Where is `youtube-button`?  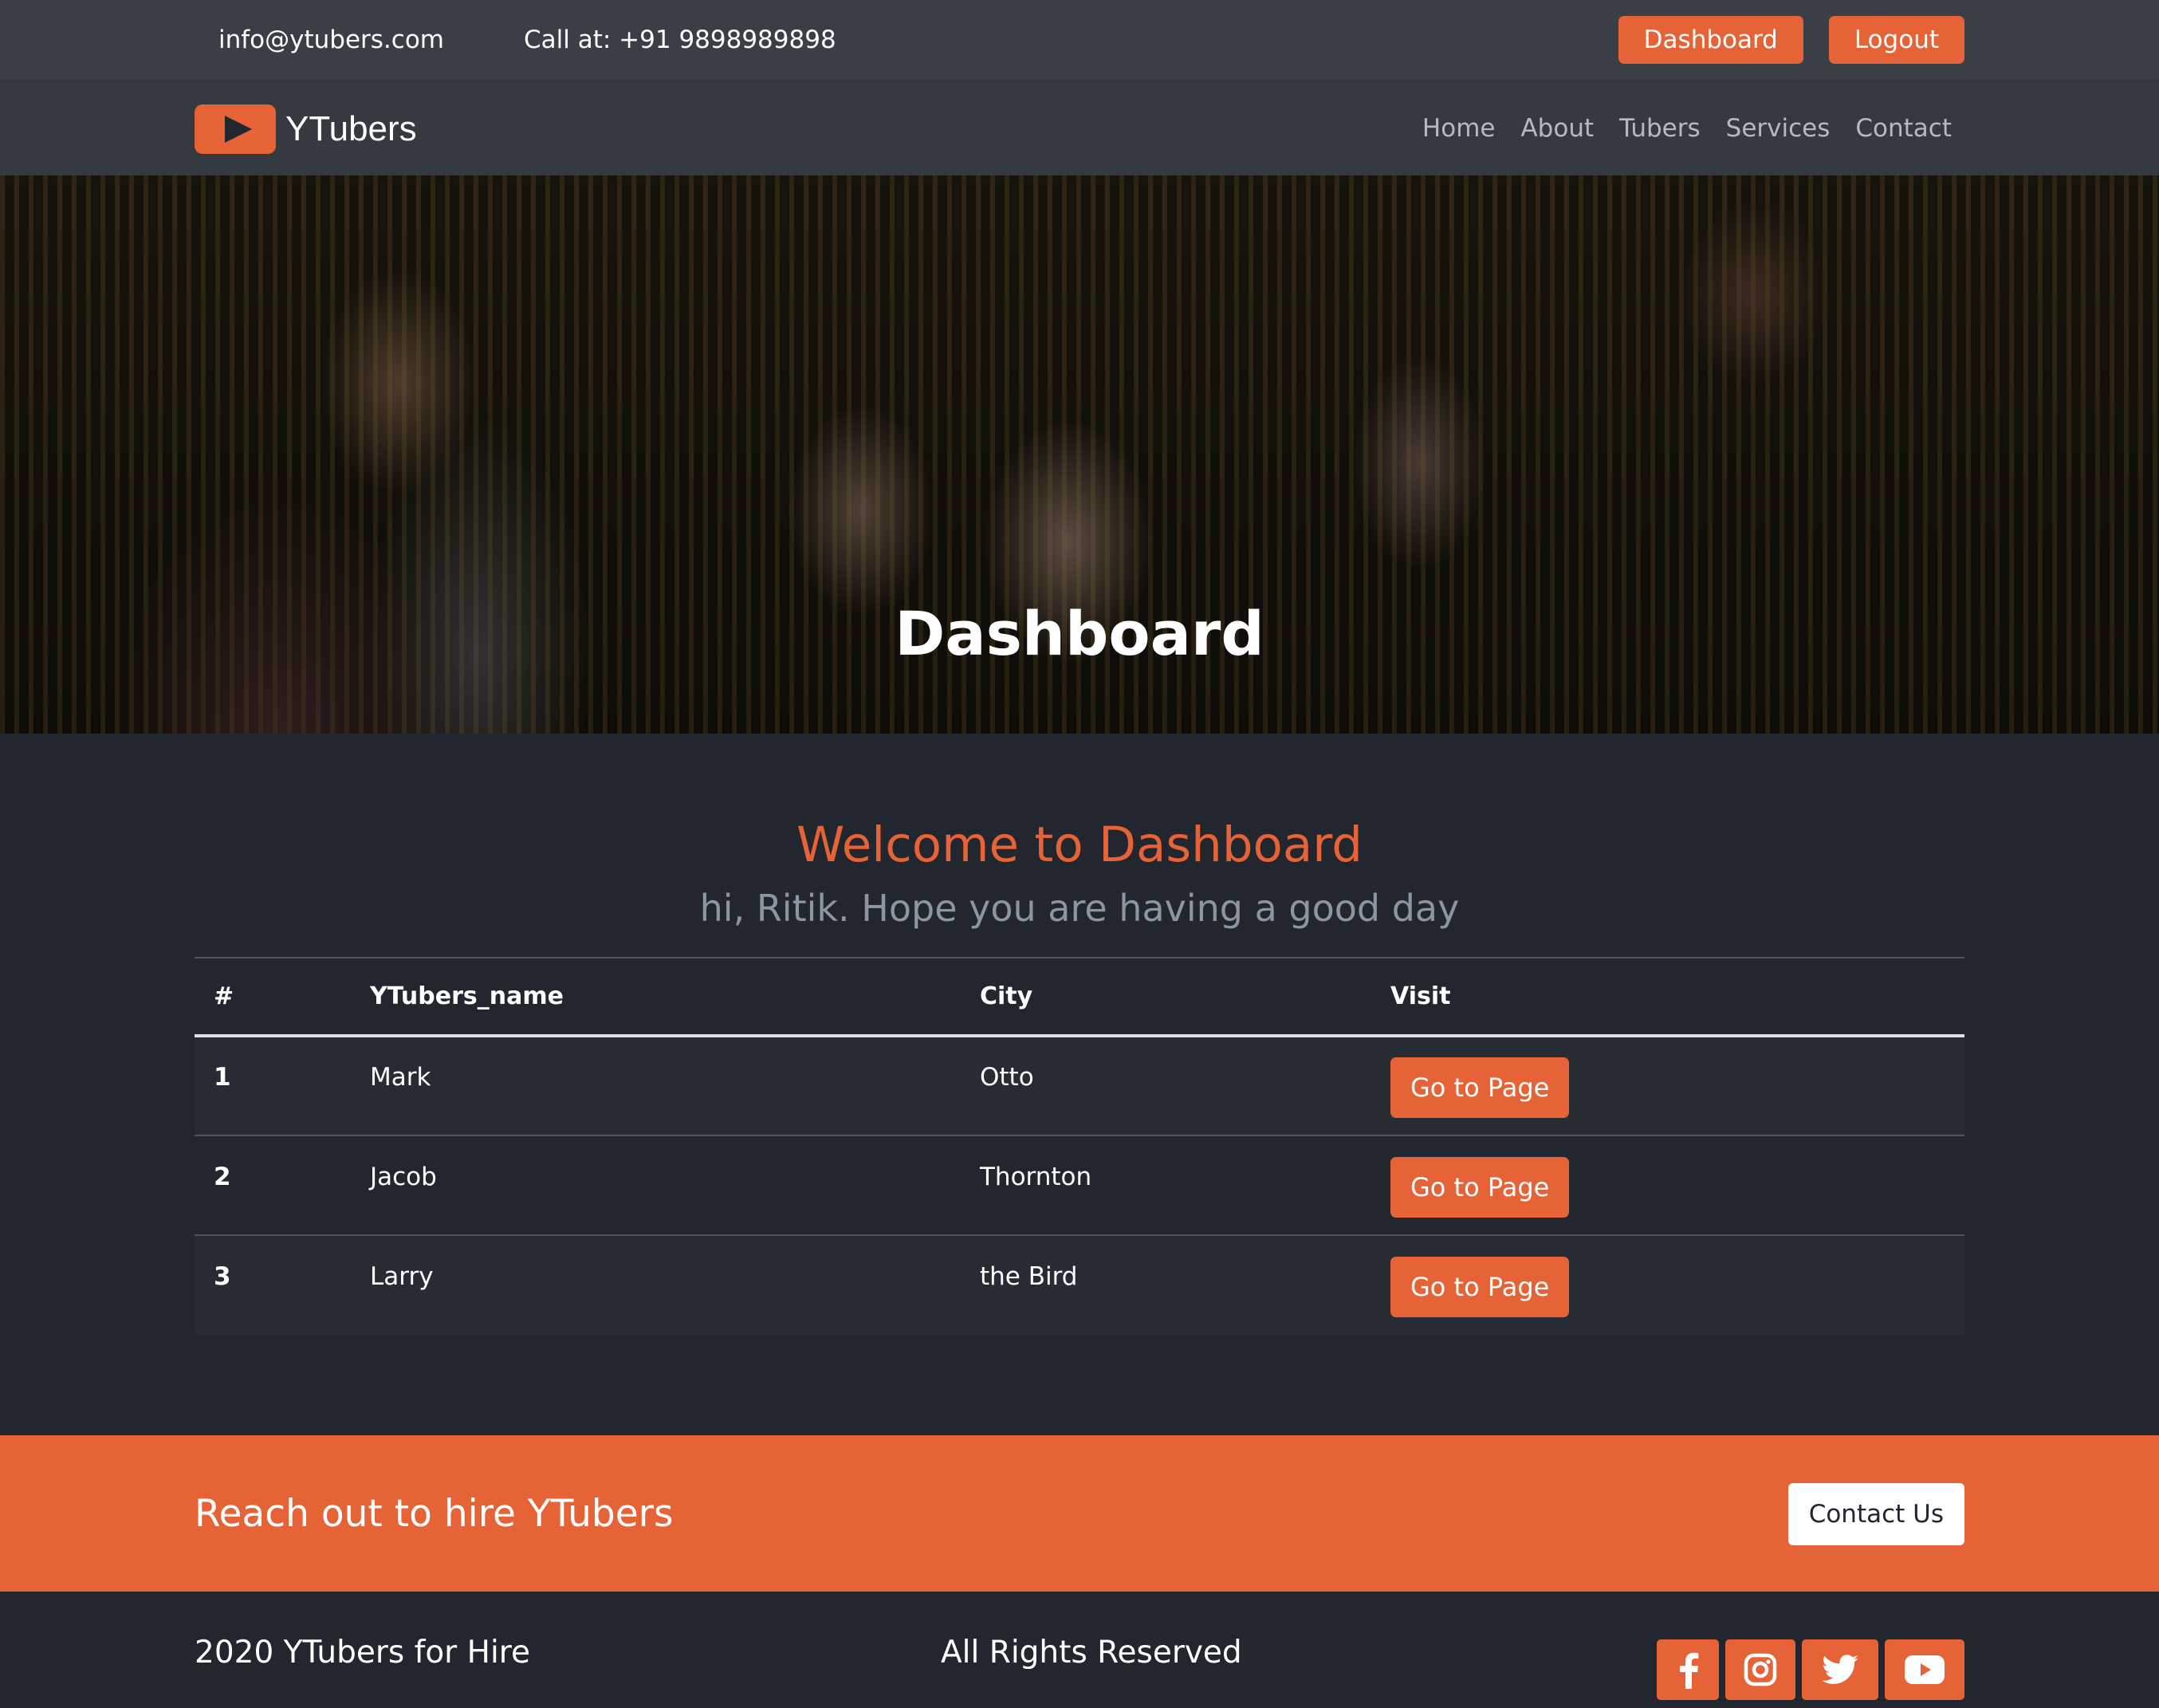
youtube-button is located at coordinates (1924, 1669).